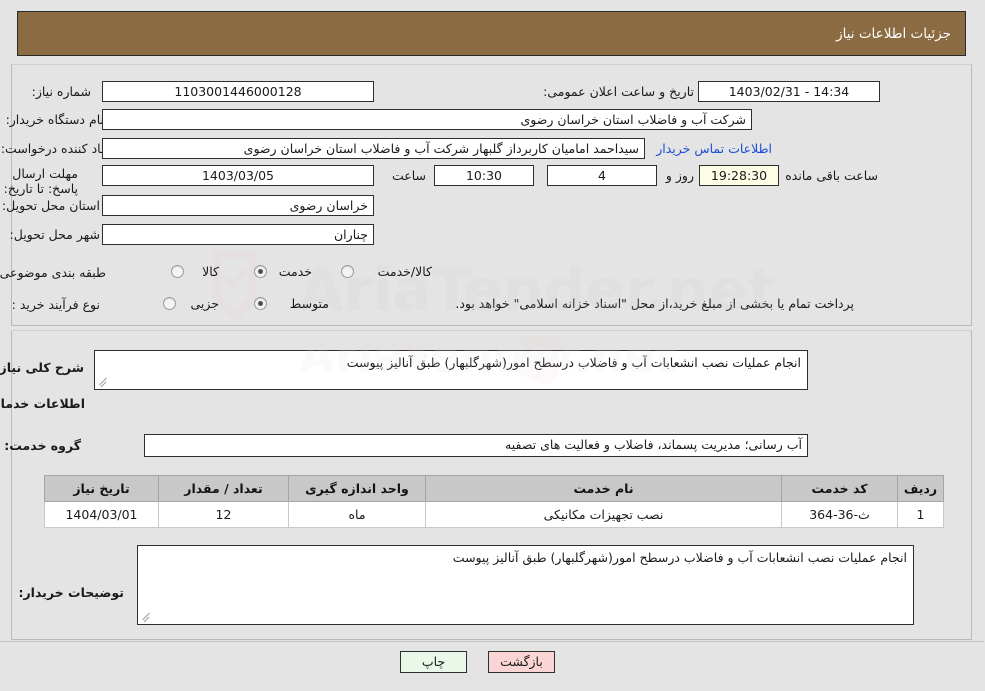  Describe the element at coordinates (59, 148) in the screenshot. I see `requester-label: ایجاد کننده درخواست:` at that location.